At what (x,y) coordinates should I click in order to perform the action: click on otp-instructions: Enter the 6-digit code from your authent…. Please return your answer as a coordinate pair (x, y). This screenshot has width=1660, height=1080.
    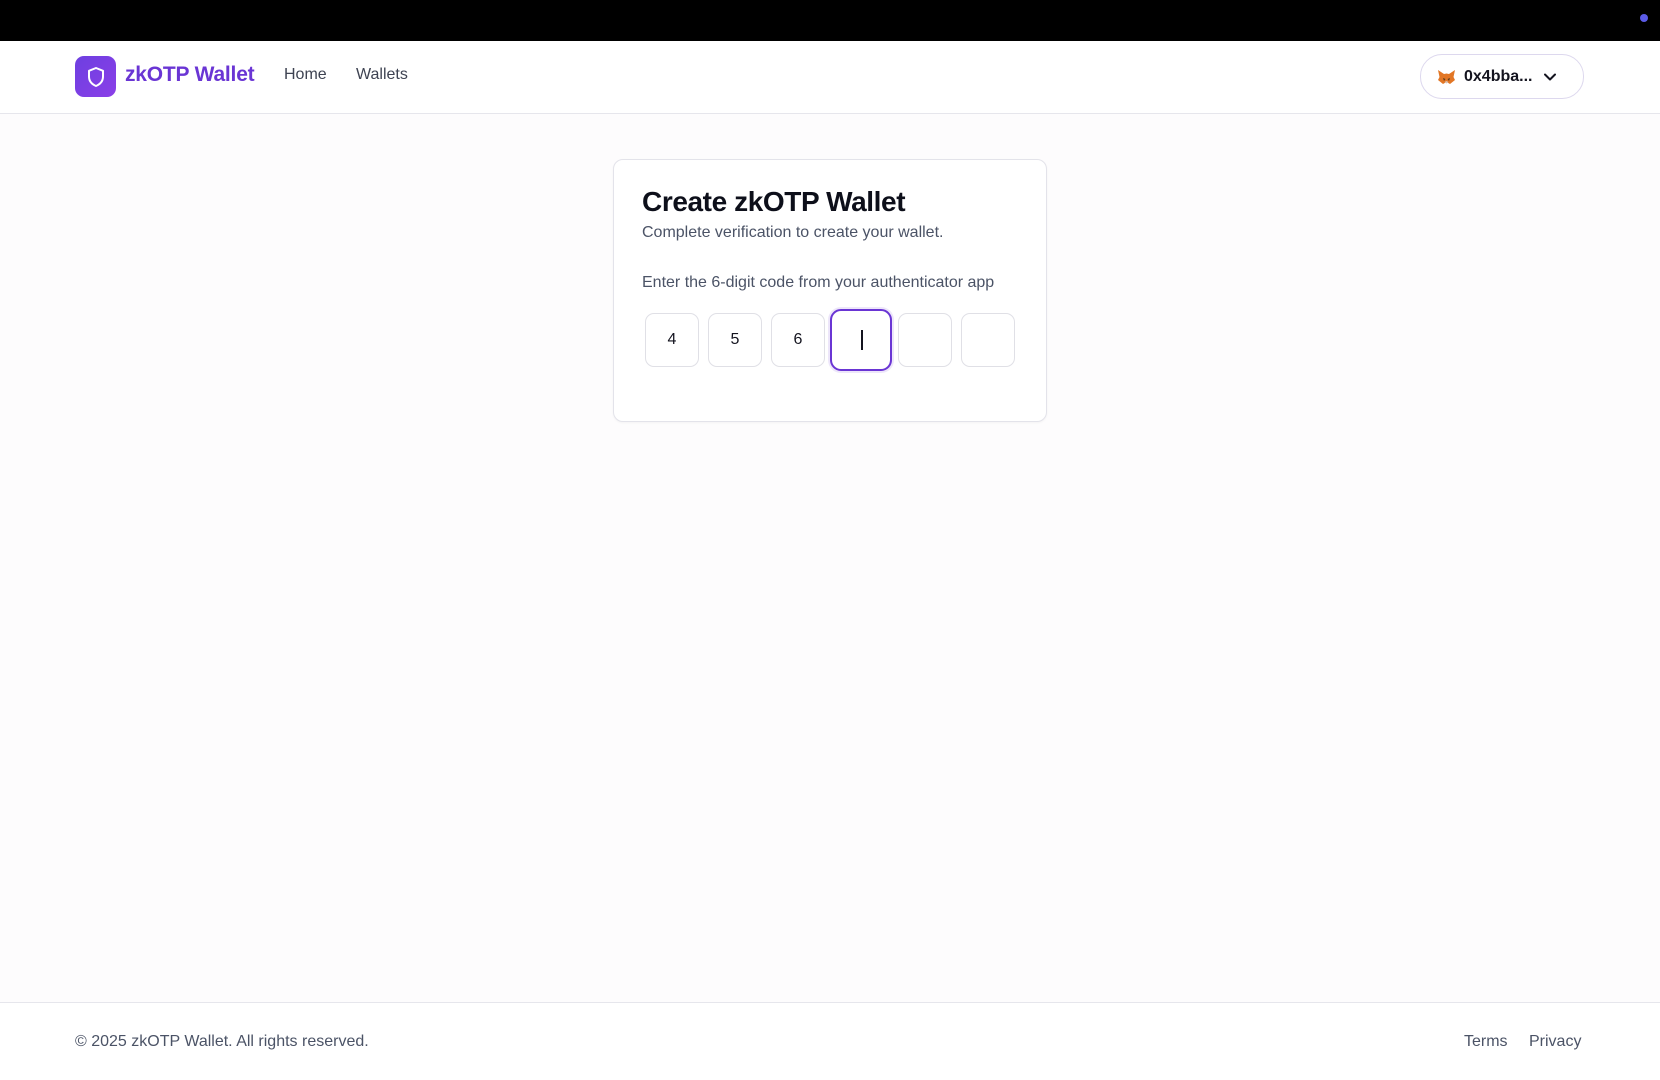
    Looking at the image, I should click on (818, 282).